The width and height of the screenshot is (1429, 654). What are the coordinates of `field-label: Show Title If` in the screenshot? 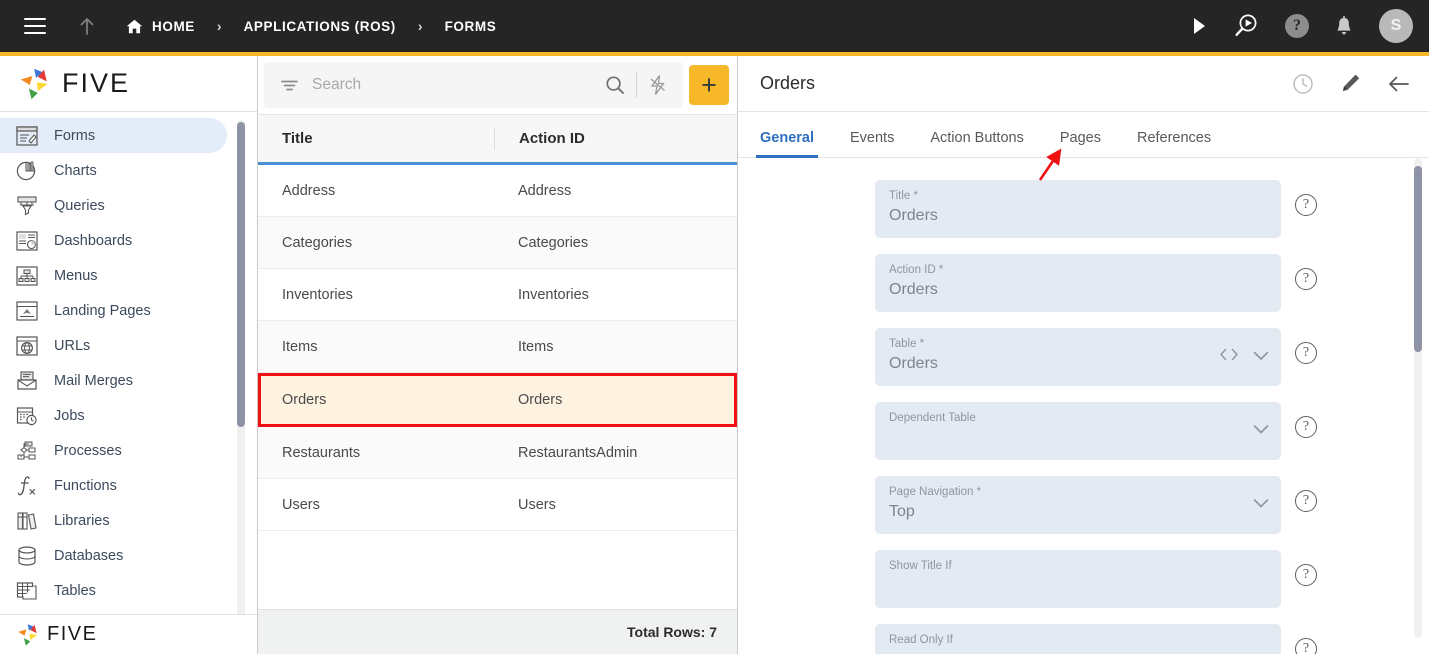 It's located at (920, 566).